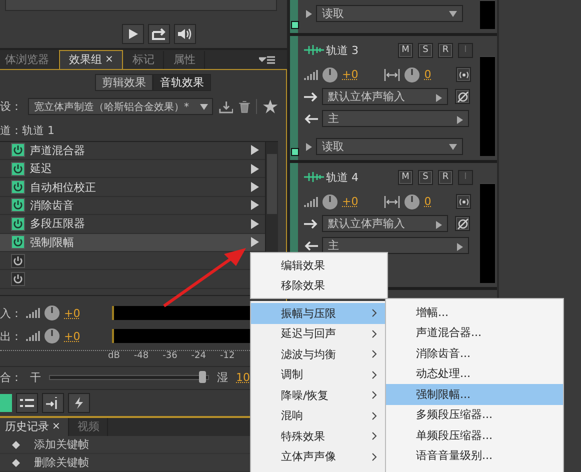 The width and height of the screenshot is (581, 472). Describe the element at coordinates (133, 34) in the screenshot. I see `play-button` at that location.